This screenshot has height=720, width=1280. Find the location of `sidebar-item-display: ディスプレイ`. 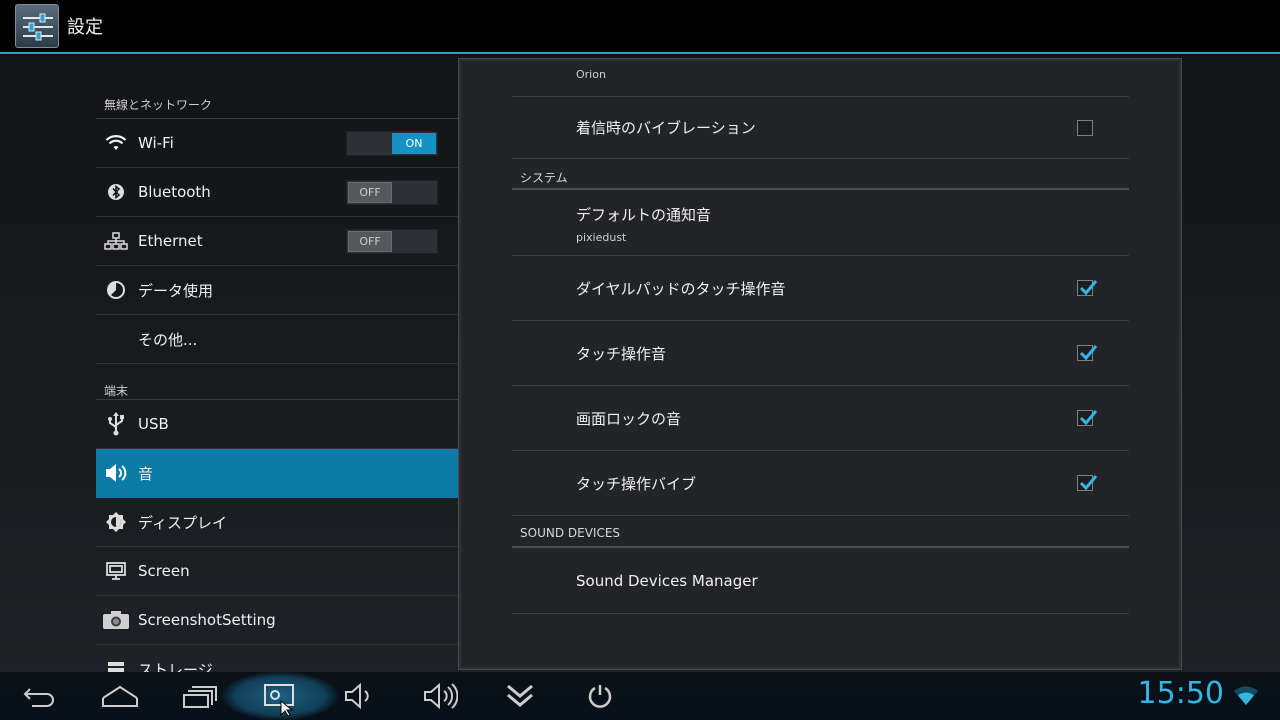

sidebar-item-display: ディスプレイ is located at coordinates (277, 522).